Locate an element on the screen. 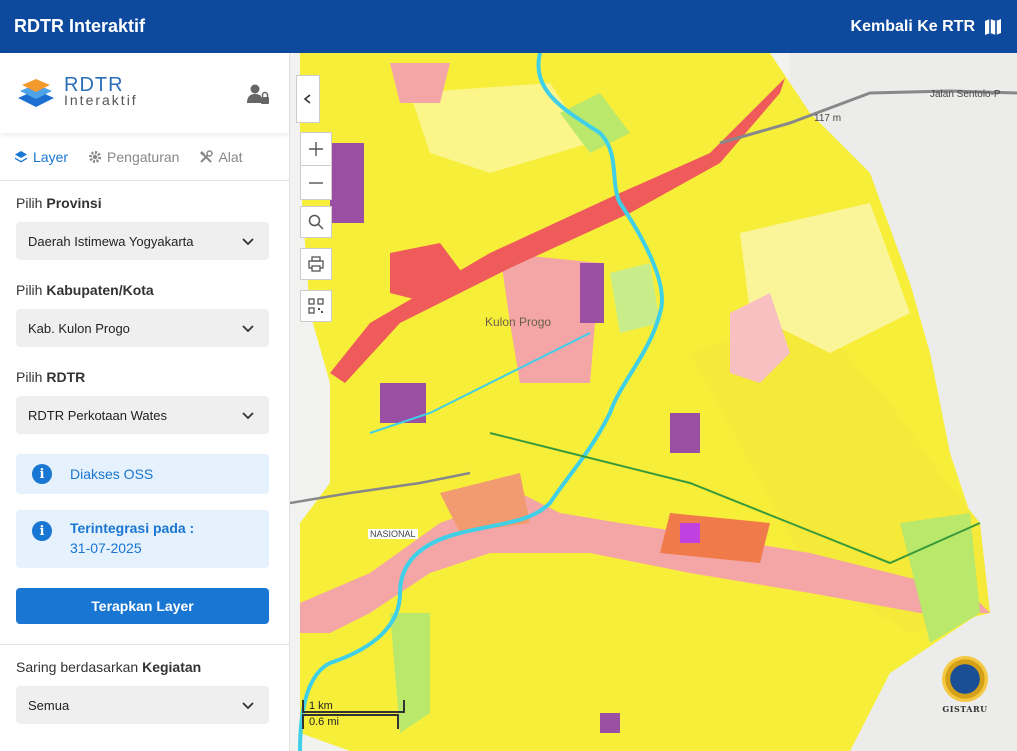 The width and height of the screenshot is (1017, 751). back-to-rtr-button: Kembali Ke RTR is located at coordinates (927, 27).